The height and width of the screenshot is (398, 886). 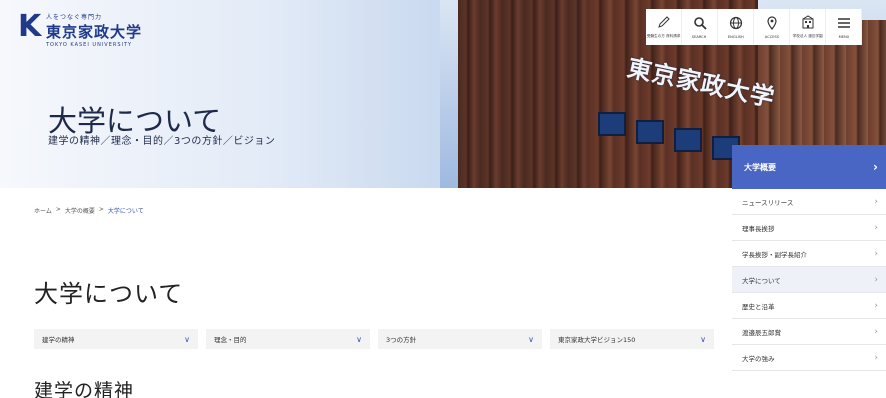 I want to click on english-button: ENGLISH, so click(x=736, y=27).